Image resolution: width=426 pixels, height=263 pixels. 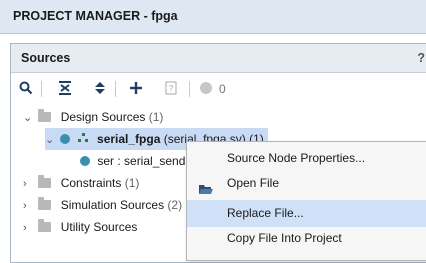 I want to click on hierarchy-icon, so click(x=83, y=139).